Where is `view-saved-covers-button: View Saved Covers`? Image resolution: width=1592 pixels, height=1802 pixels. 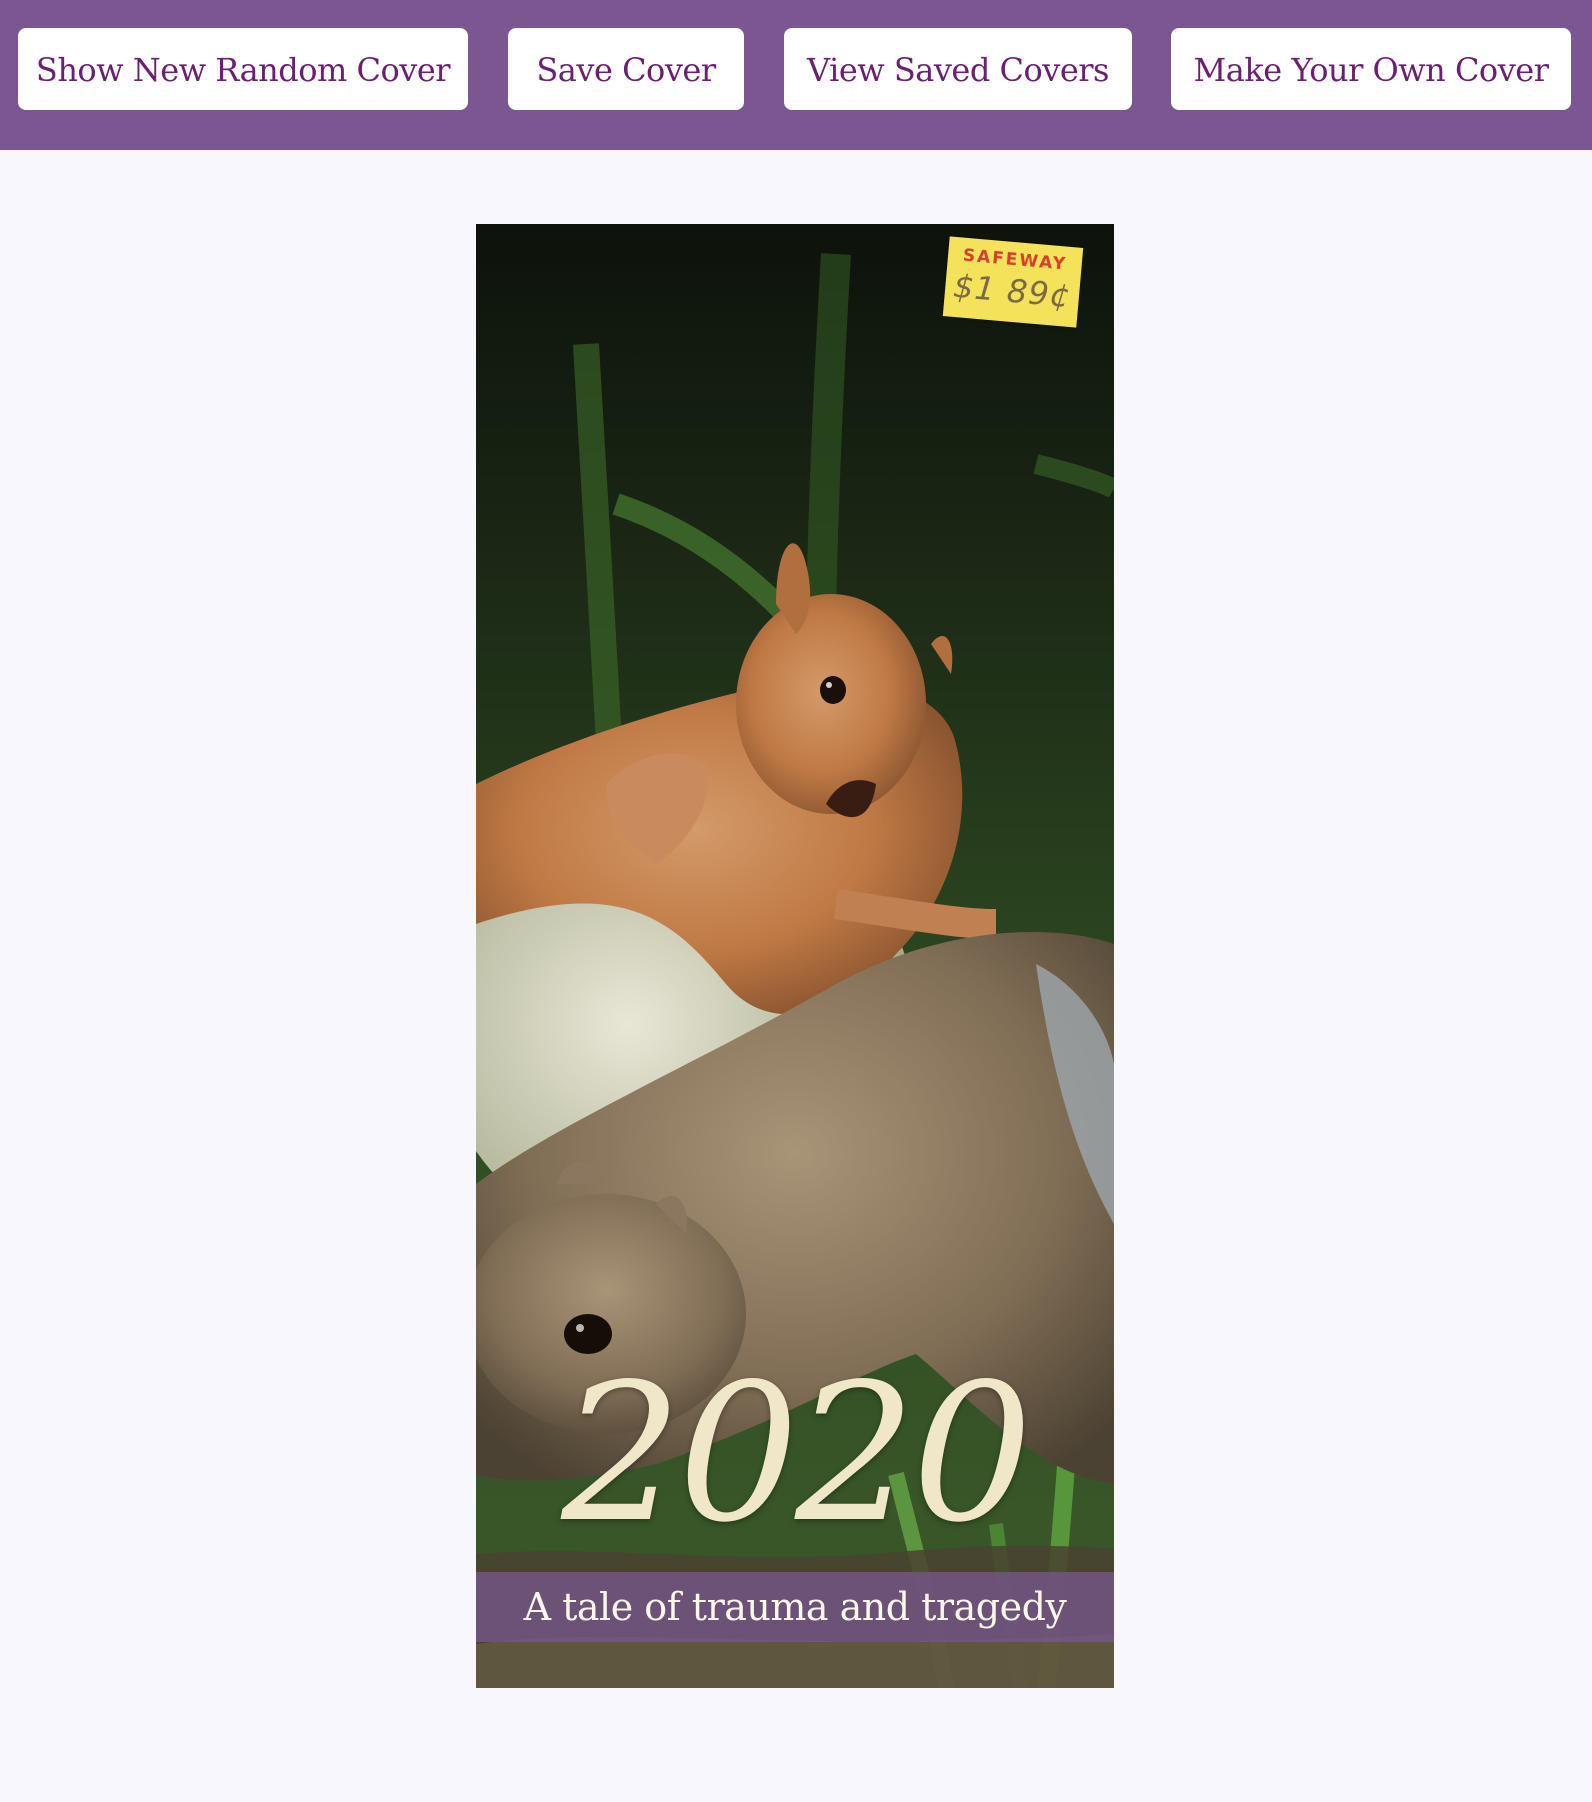
view-saved-covers-button: View Saved Covers is located at coordinates (958, 69).